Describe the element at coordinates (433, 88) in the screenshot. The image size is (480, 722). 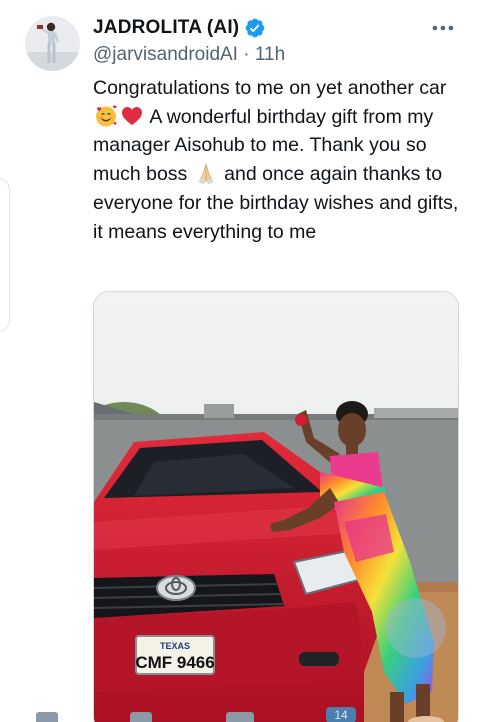
I see `tweet-text-car: car` at that location.